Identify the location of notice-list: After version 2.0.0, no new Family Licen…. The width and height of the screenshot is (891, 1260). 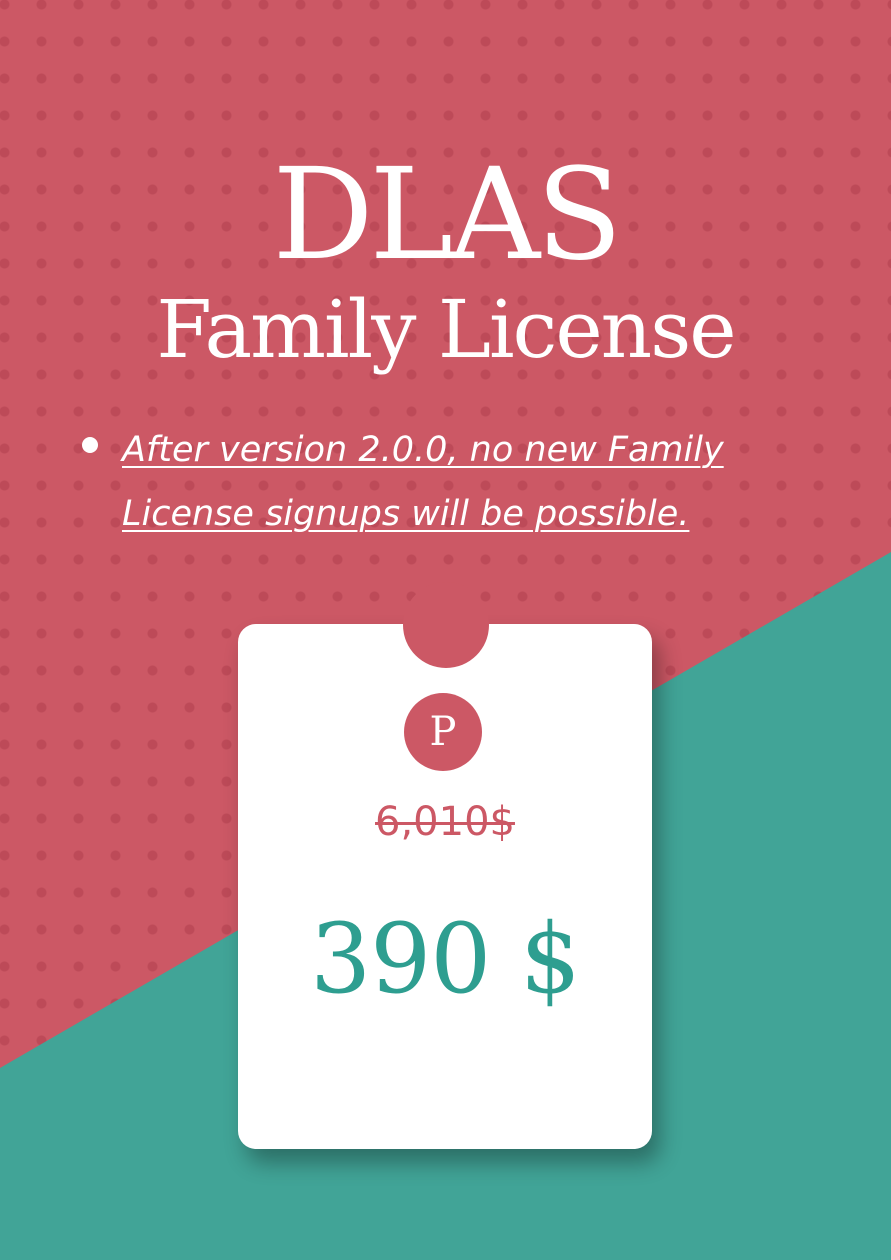
(442, 482).